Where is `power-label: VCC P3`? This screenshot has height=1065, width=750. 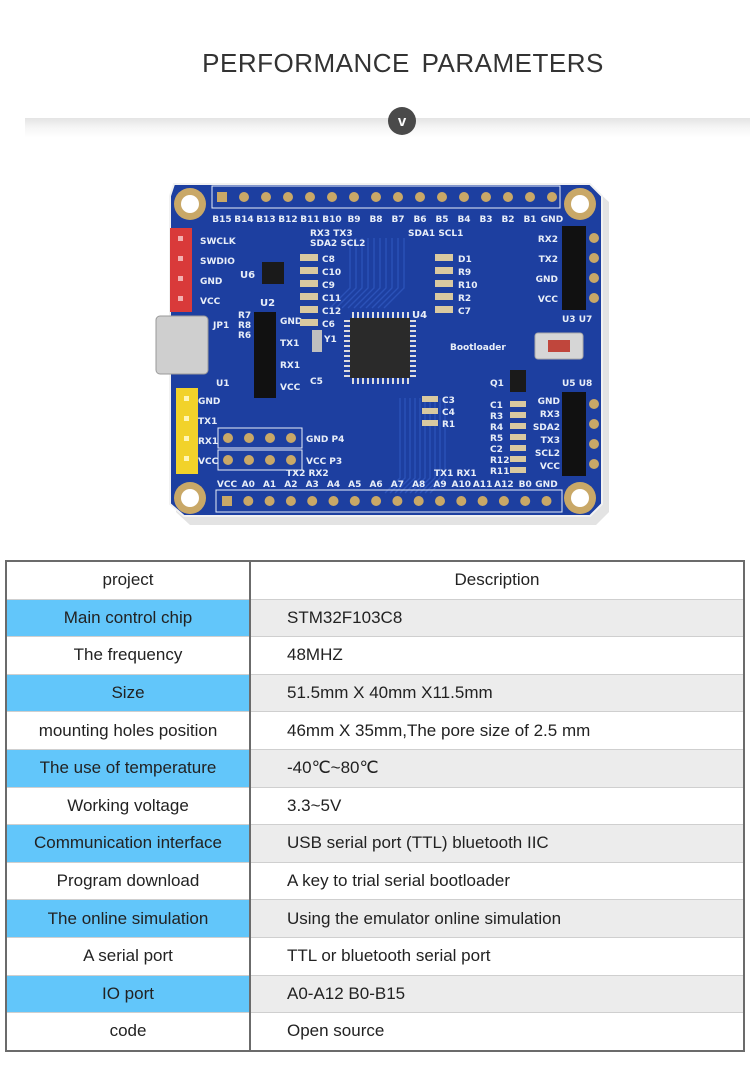 power-label: VCC P3 is located at coordinates (324, 462).